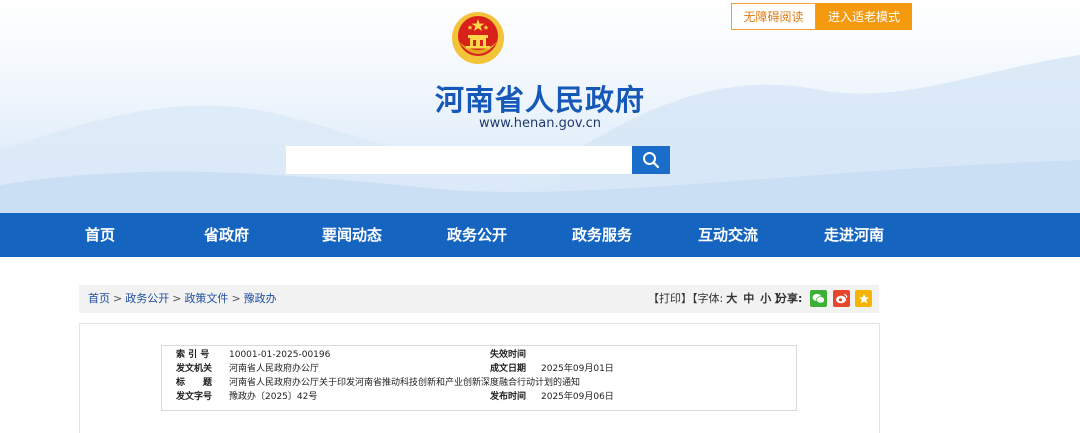 The height and width of the screenshot is (433, 1080). I want to click on share-qzone-button, so click(863, 298).